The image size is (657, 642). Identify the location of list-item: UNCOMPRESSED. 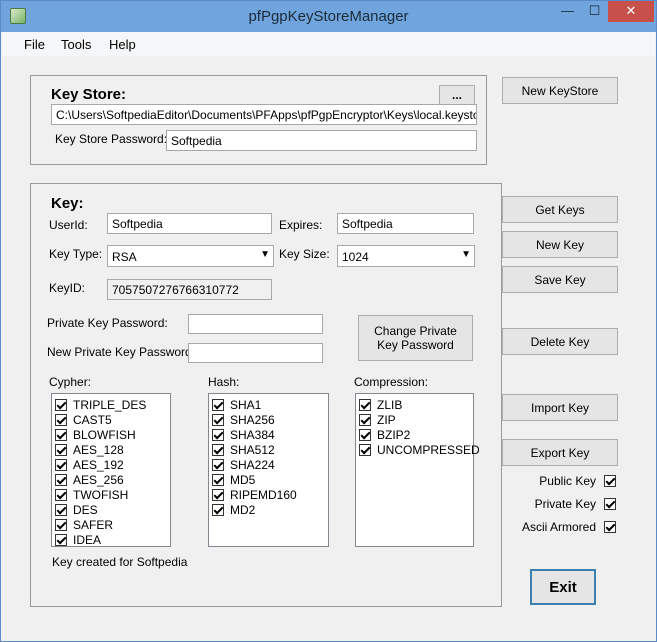
(418, 449).